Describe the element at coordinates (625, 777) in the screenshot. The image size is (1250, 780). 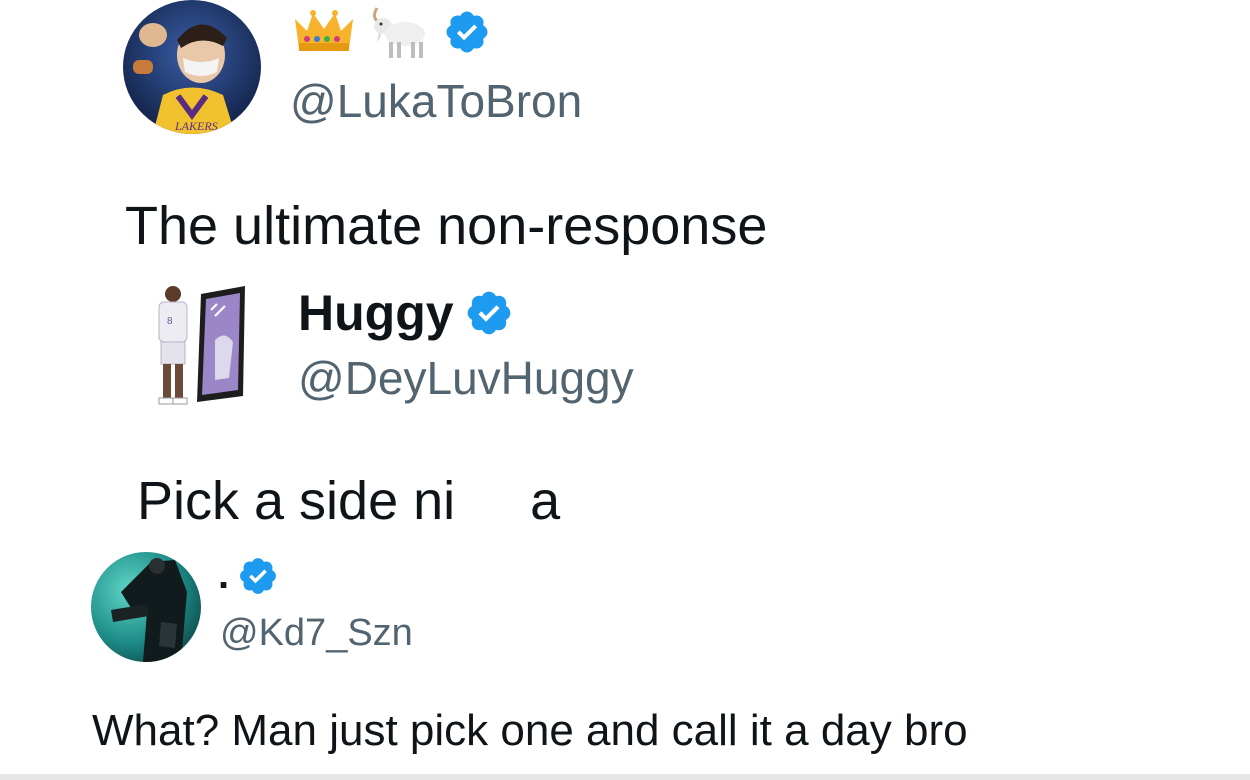
I see `divider` at that location.